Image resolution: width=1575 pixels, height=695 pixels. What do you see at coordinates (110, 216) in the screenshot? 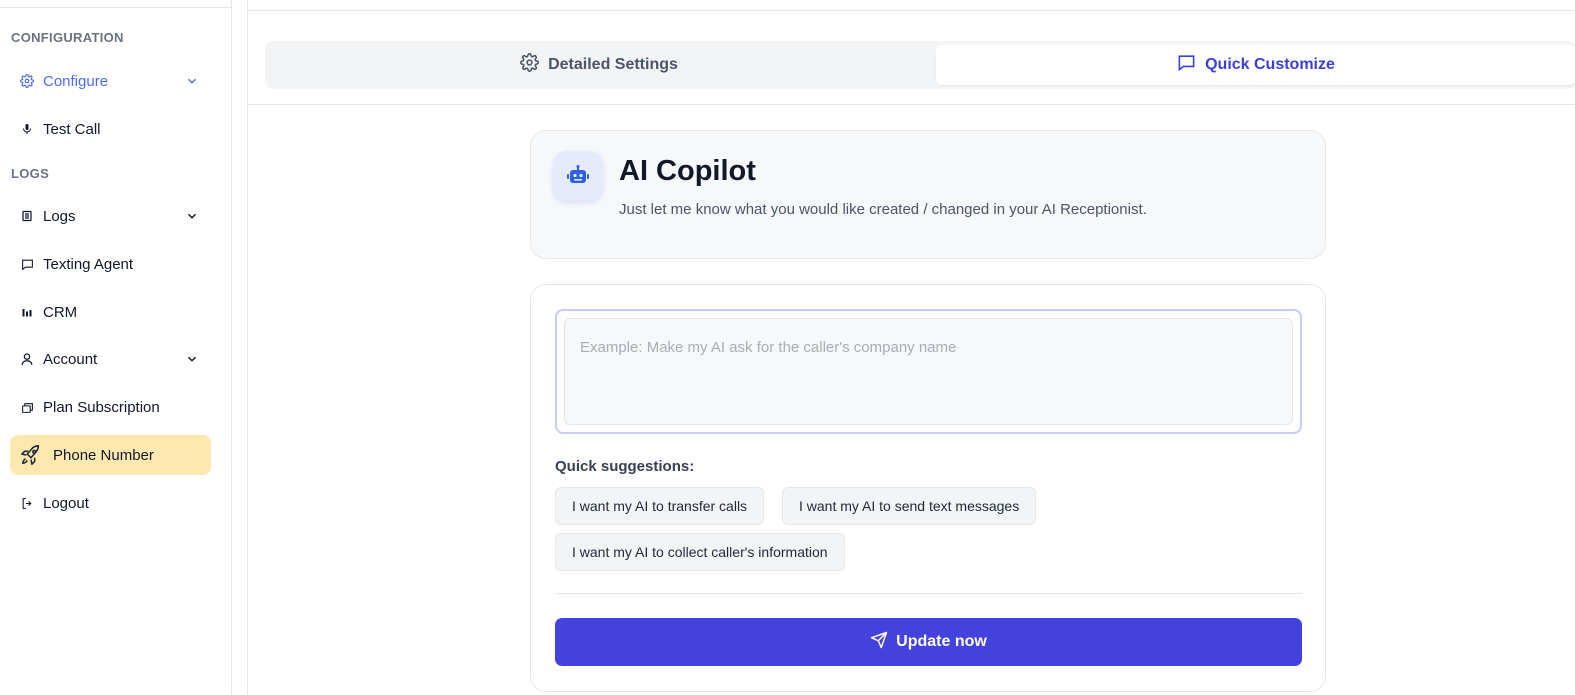
I see `sidebar-item-logs: Logs` at bounding box center [110, 216].